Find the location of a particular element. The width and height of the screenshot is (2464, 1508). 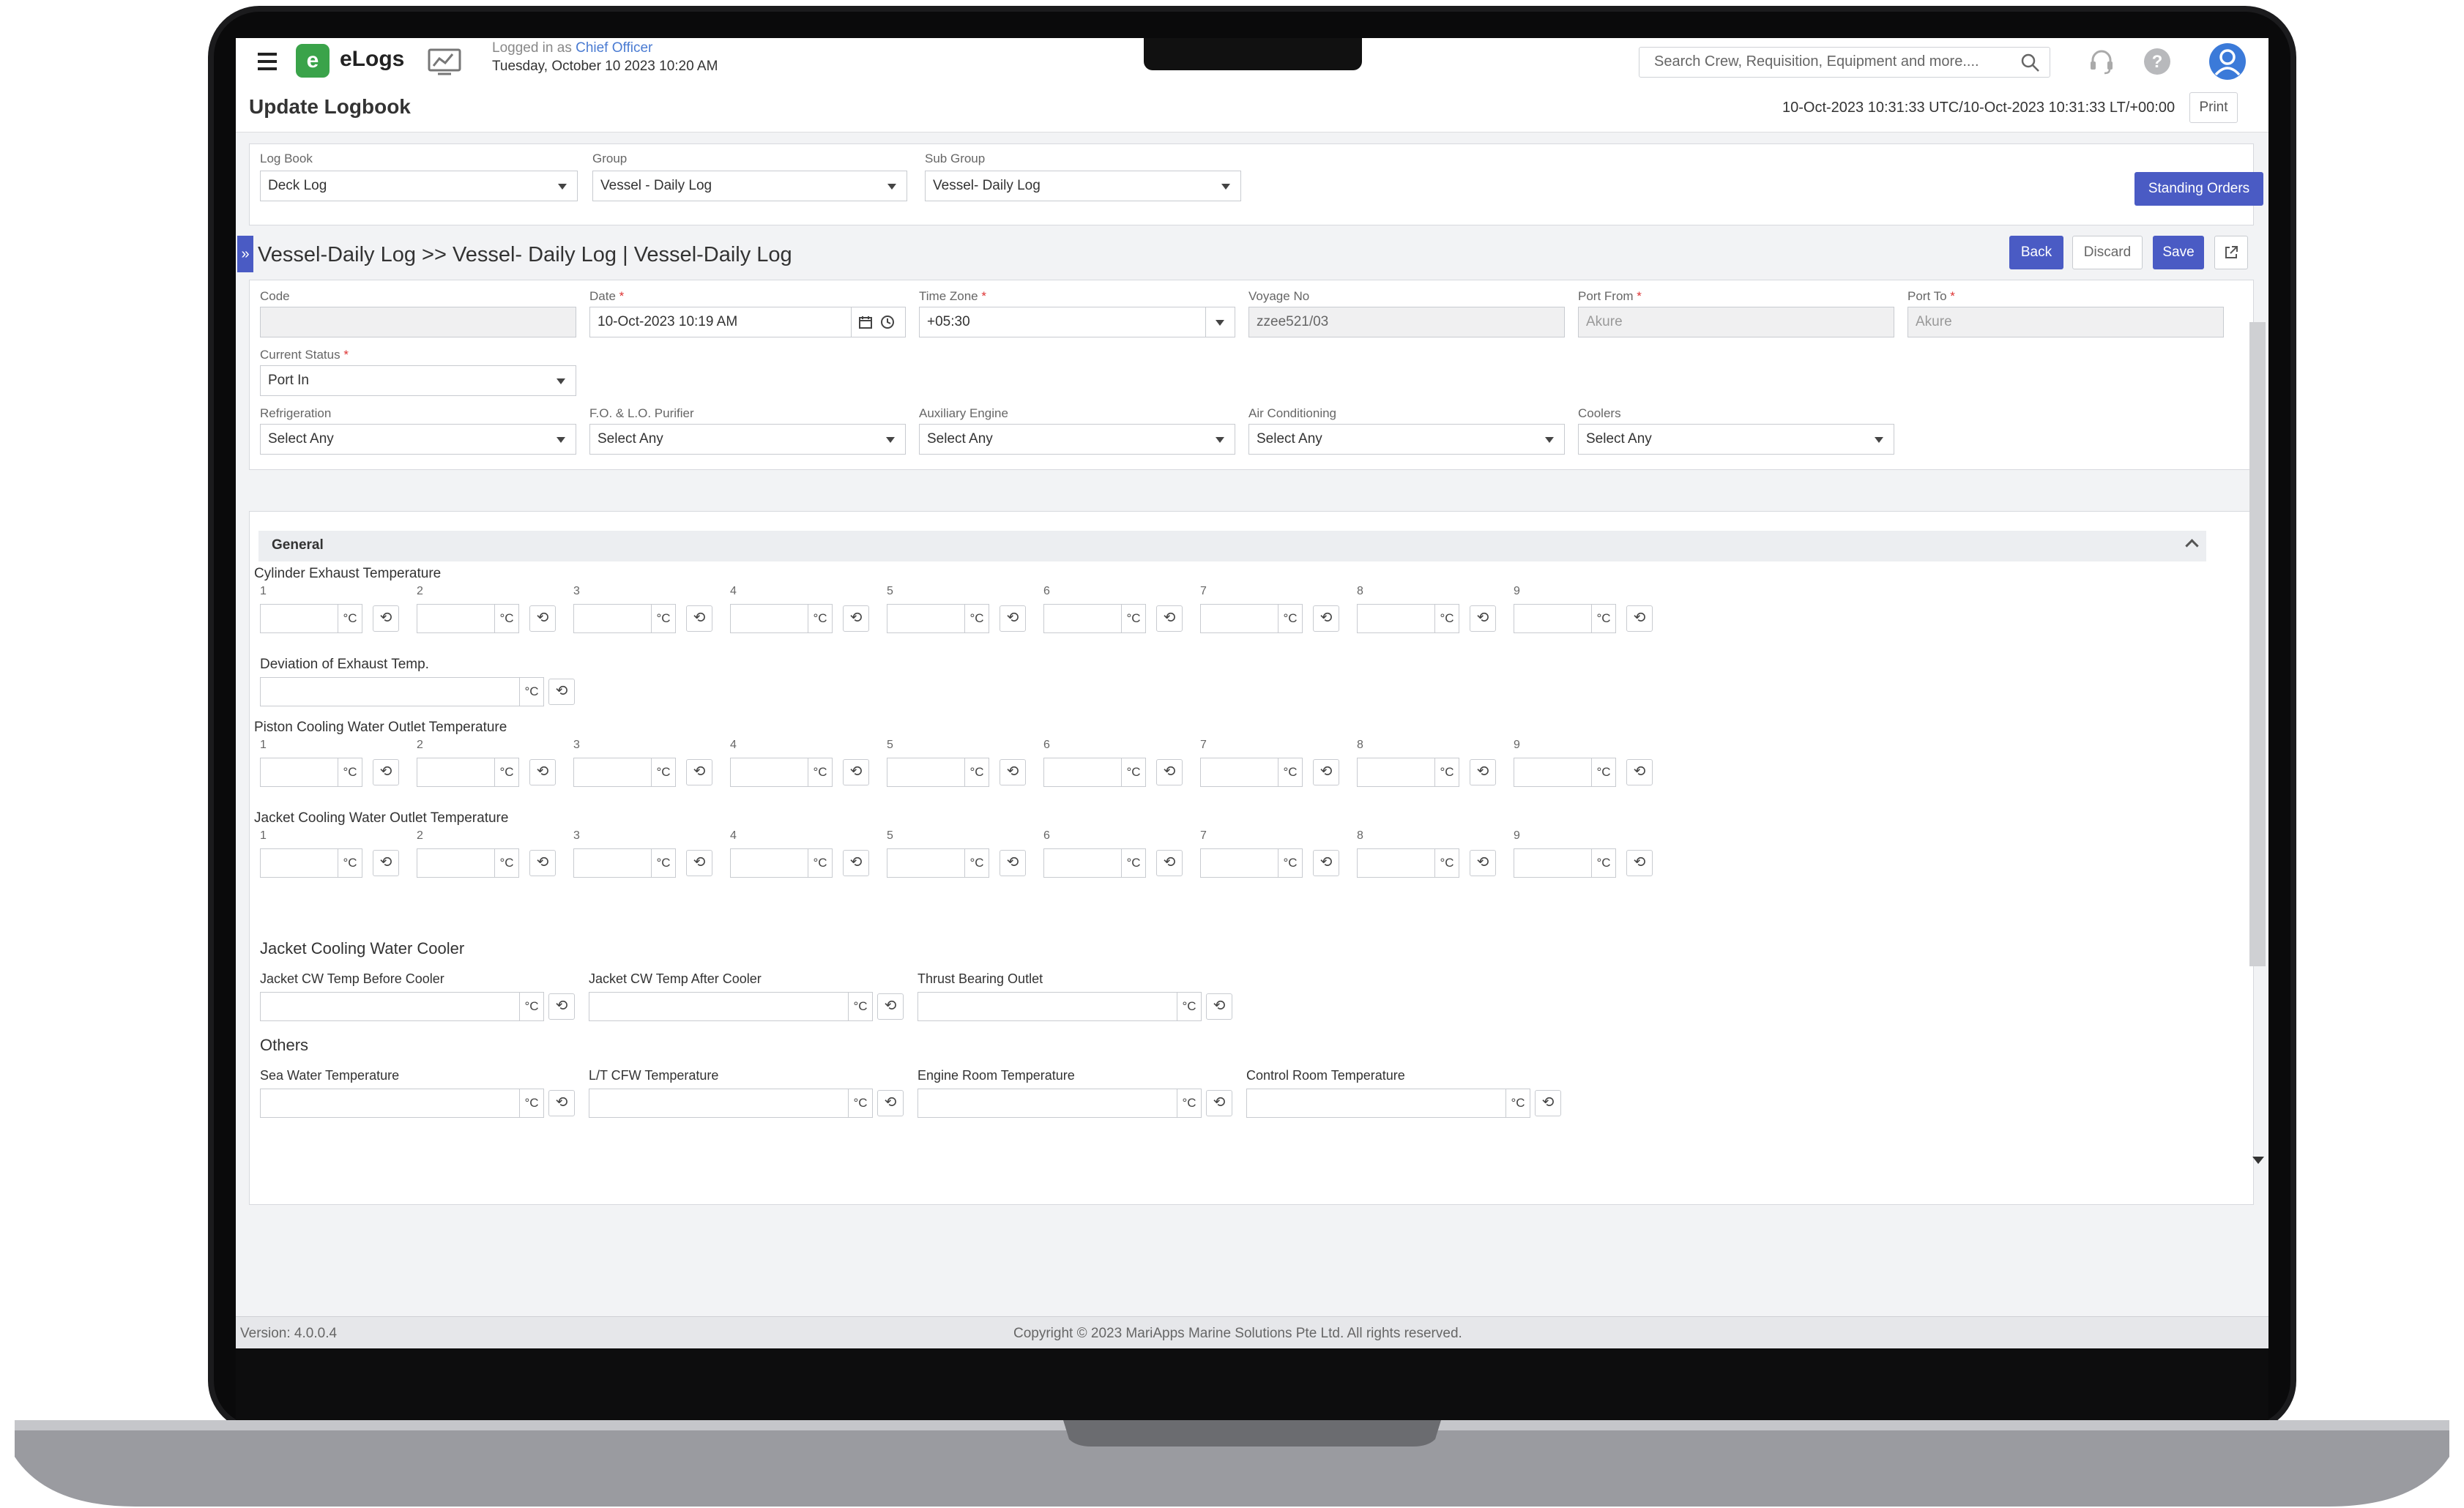

search-box is located at coordinates (1844, 62).